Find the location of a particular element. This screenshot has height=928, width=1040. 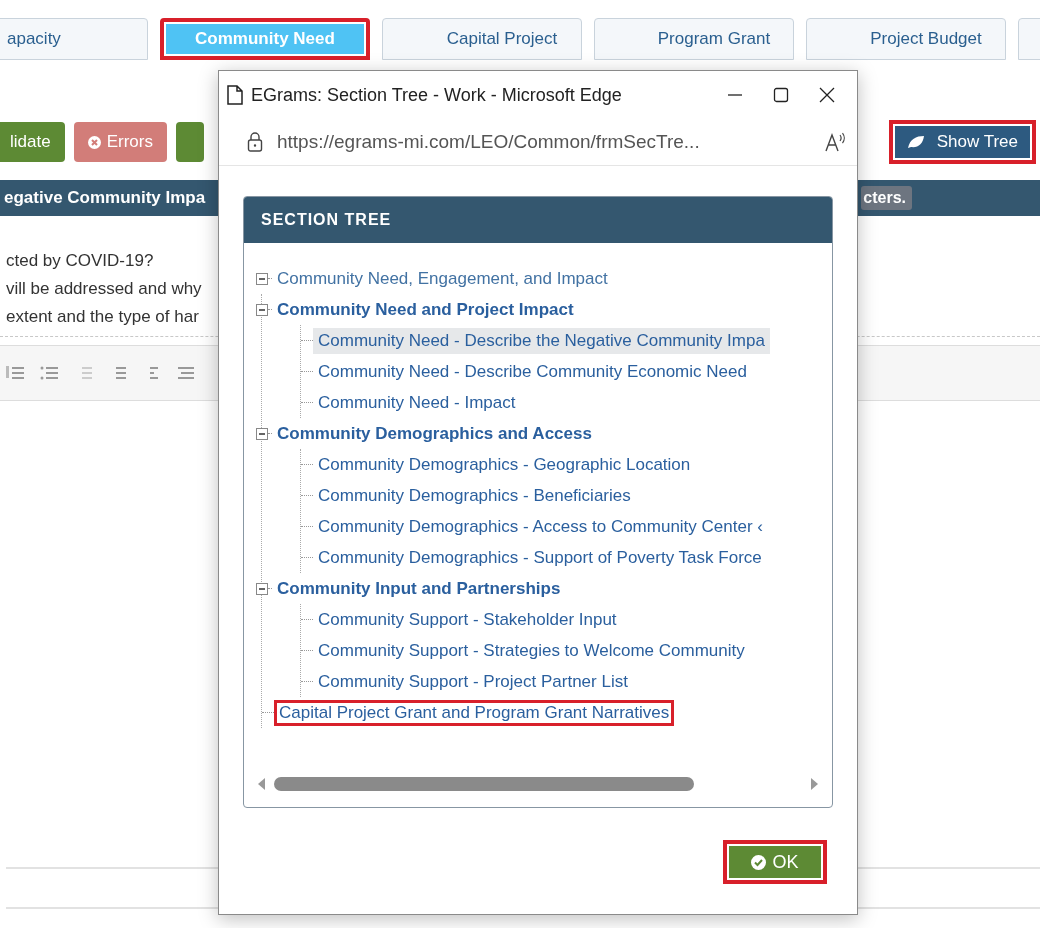

minimize-icon is located at coordinates (735, 95).